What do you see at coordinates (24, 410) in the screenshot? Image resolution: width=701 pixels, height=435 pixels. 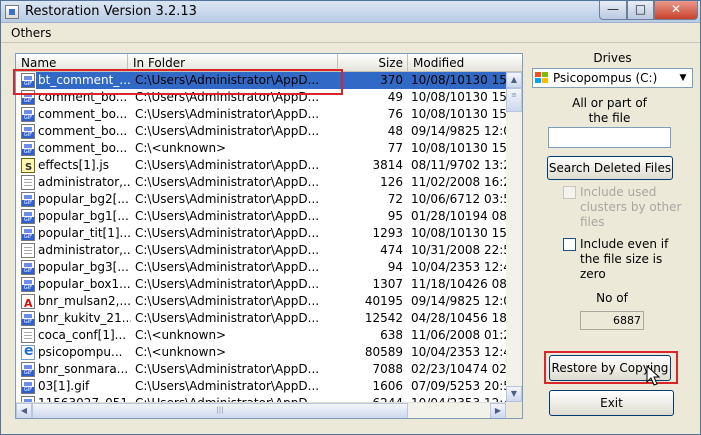 I see `scroll-left-arrow-icon: ◀` at bounding box center [24, 410].